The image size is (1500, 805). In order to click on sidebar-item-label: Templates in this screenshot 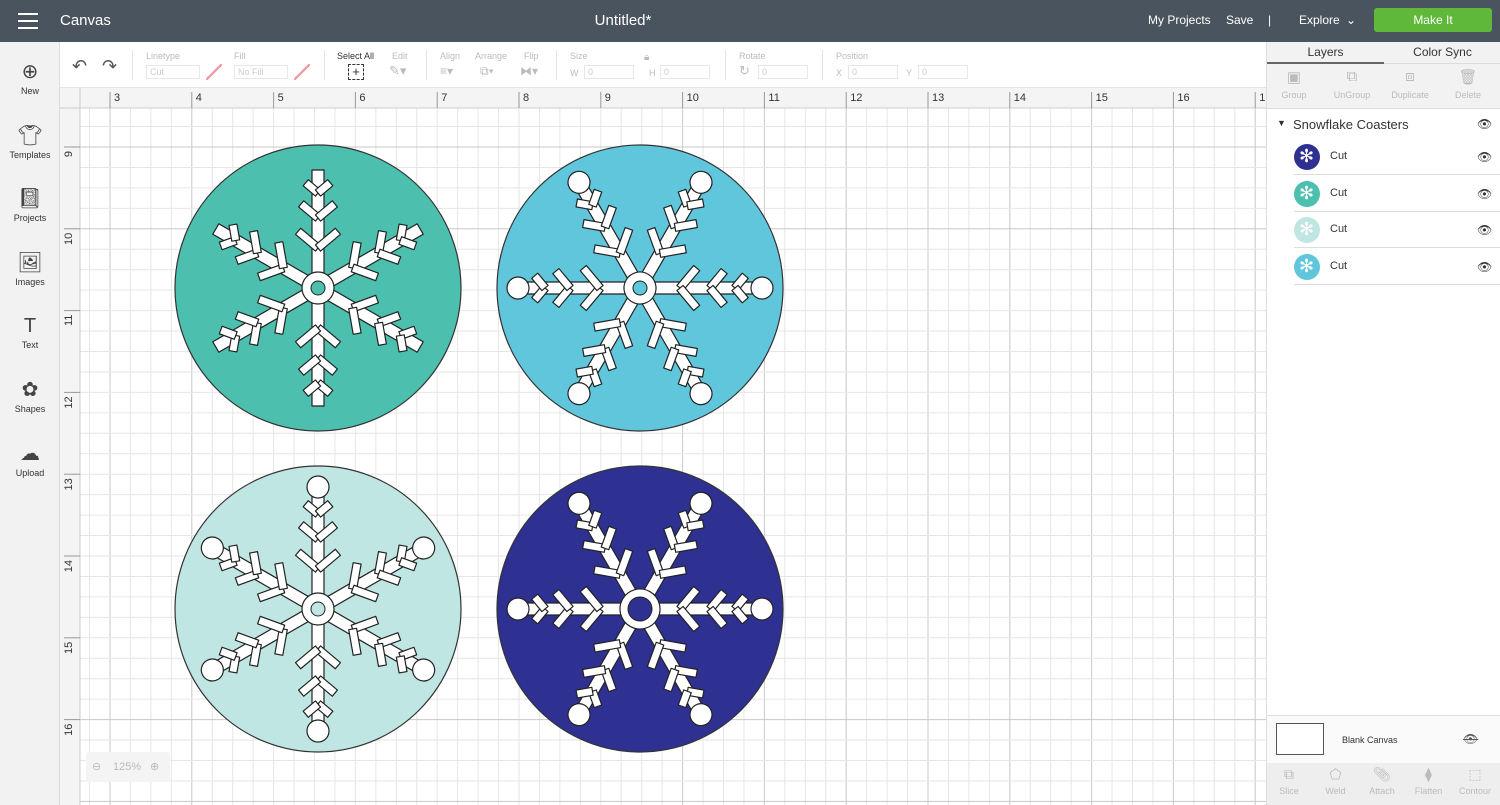, I will do `click(30, 154)`.